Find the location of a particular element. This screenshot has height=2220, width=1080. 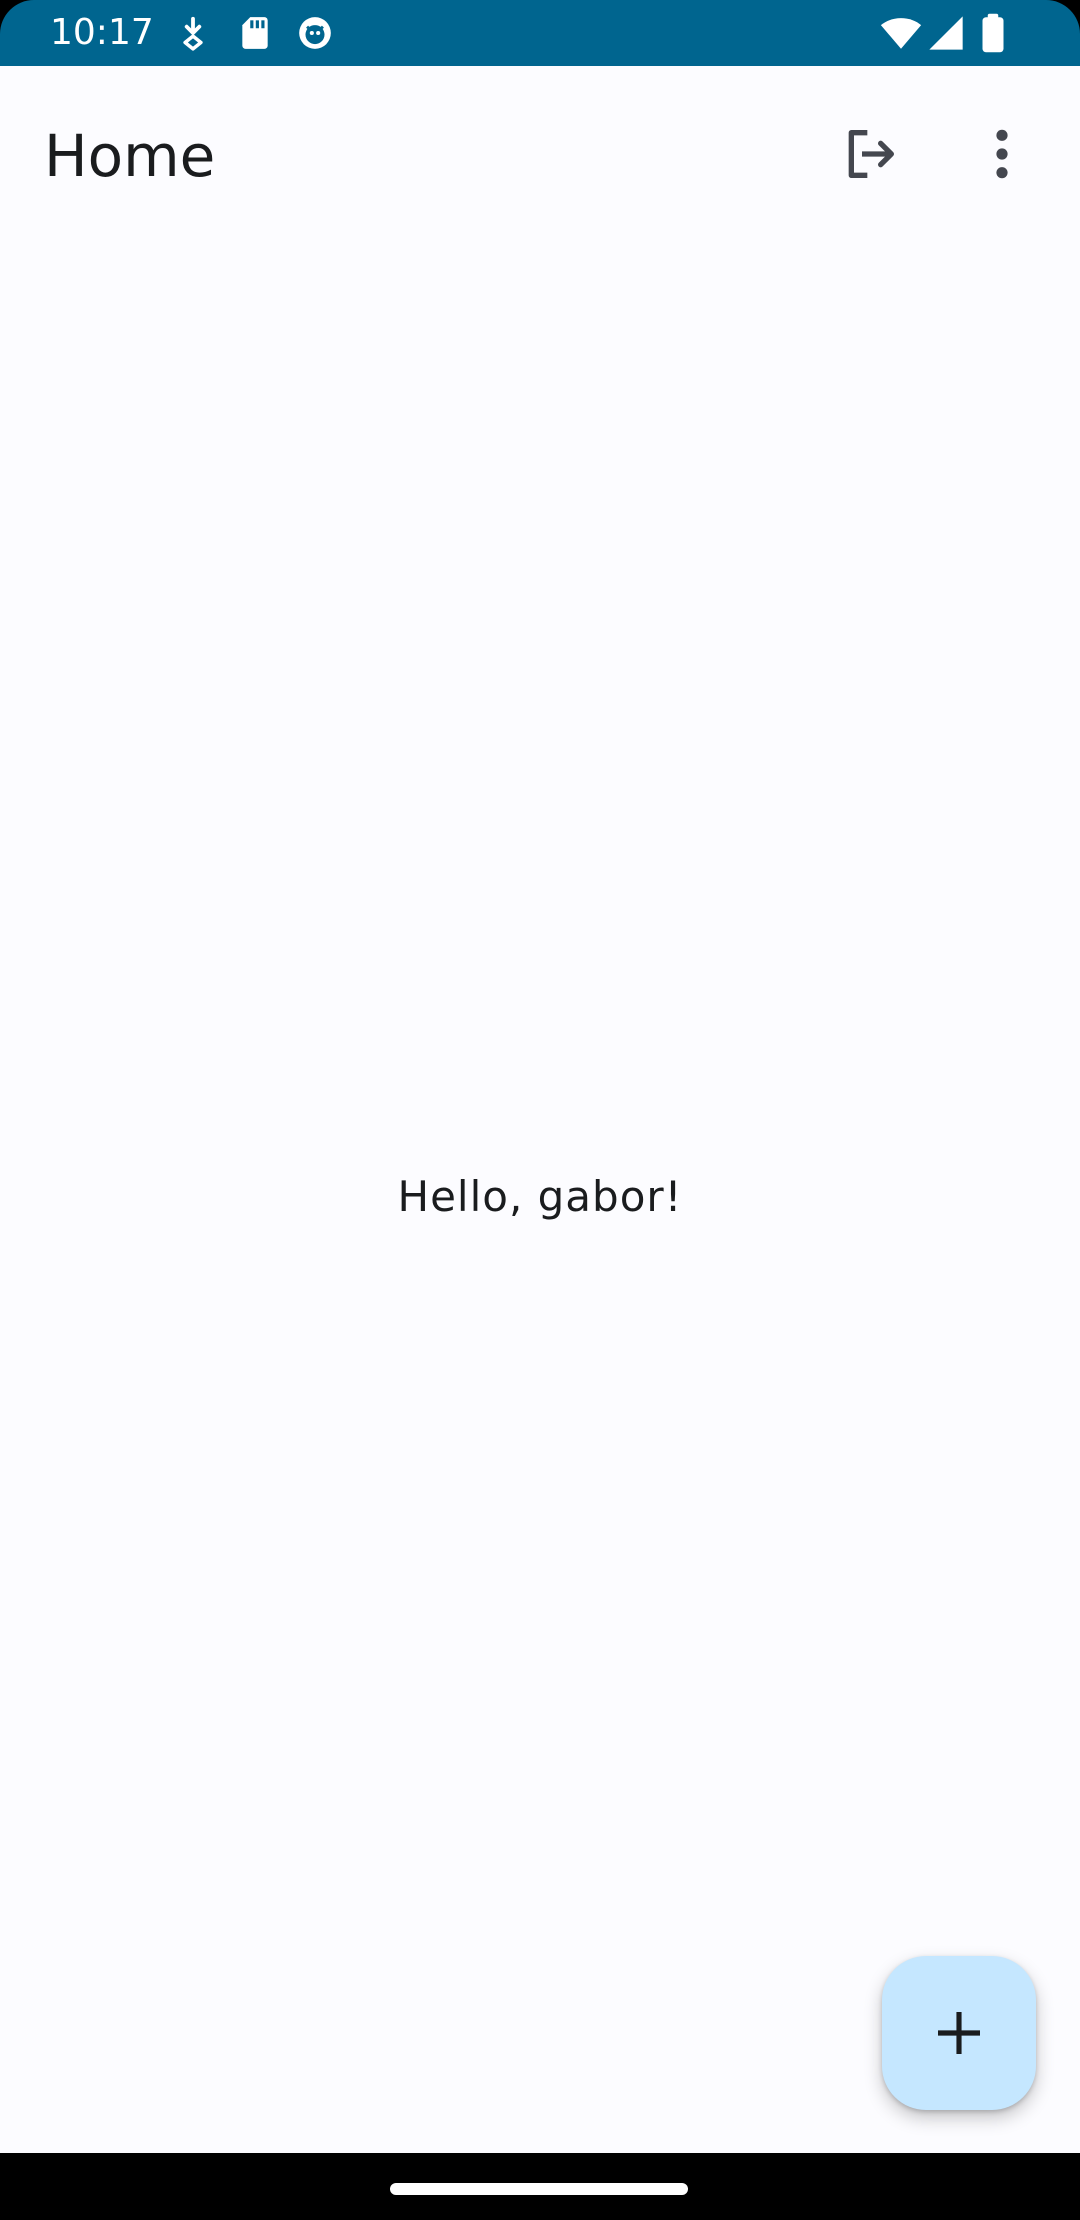

greeting-text: Hello, gabor! is located at coordinates (540, 1196).